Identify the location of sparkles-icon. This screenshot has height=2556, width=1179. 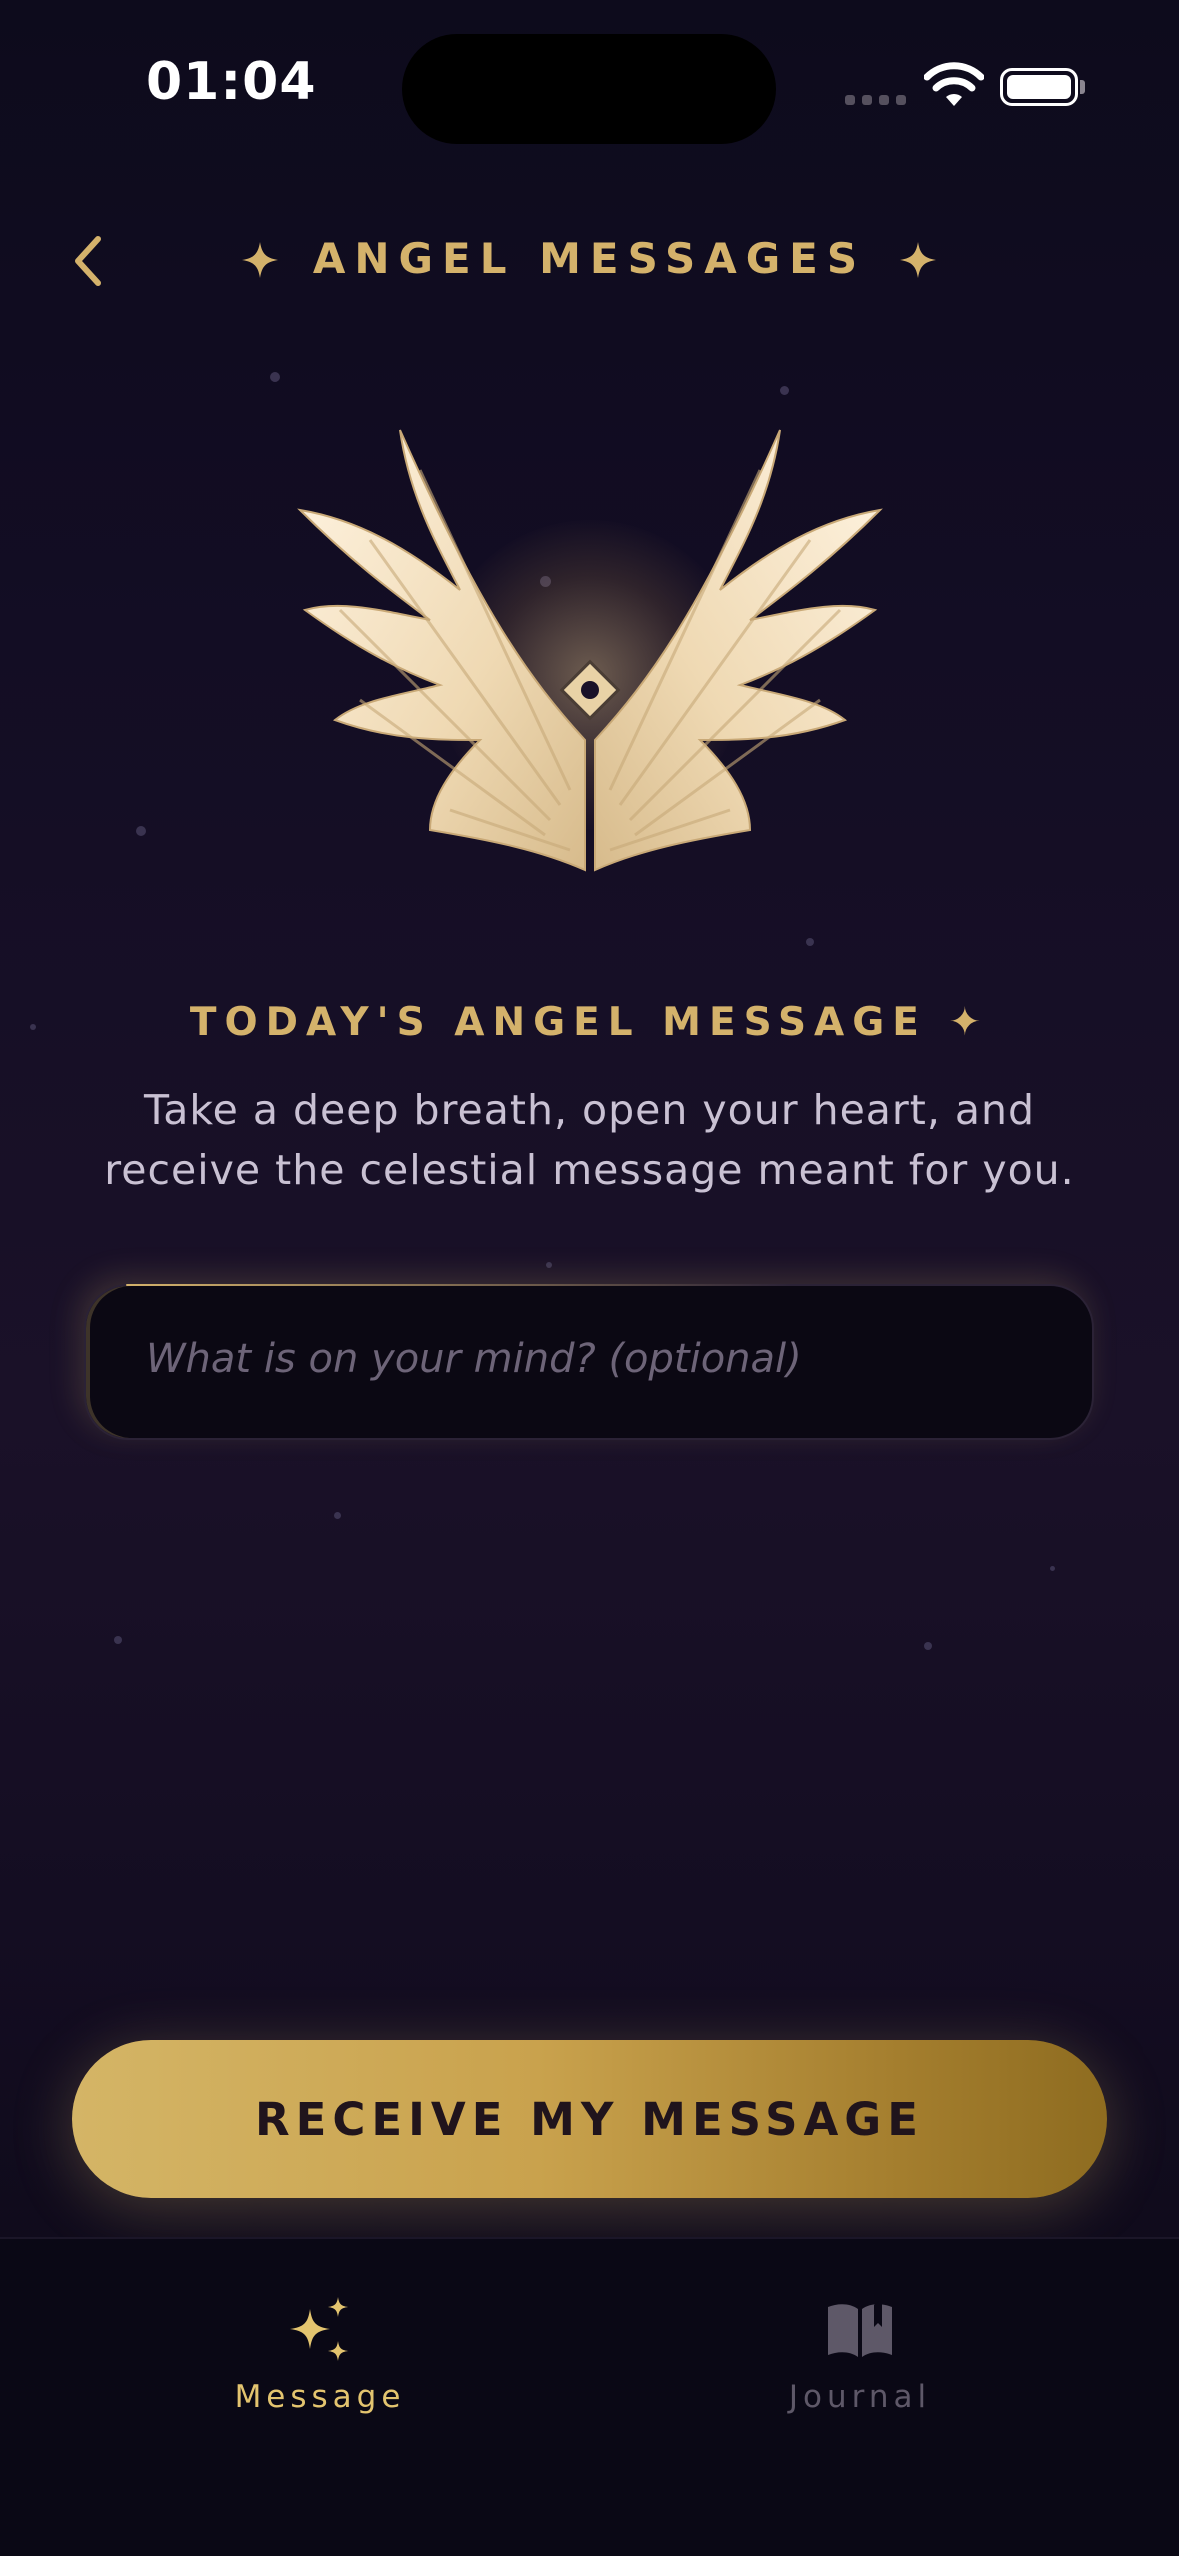
(319, 2329).